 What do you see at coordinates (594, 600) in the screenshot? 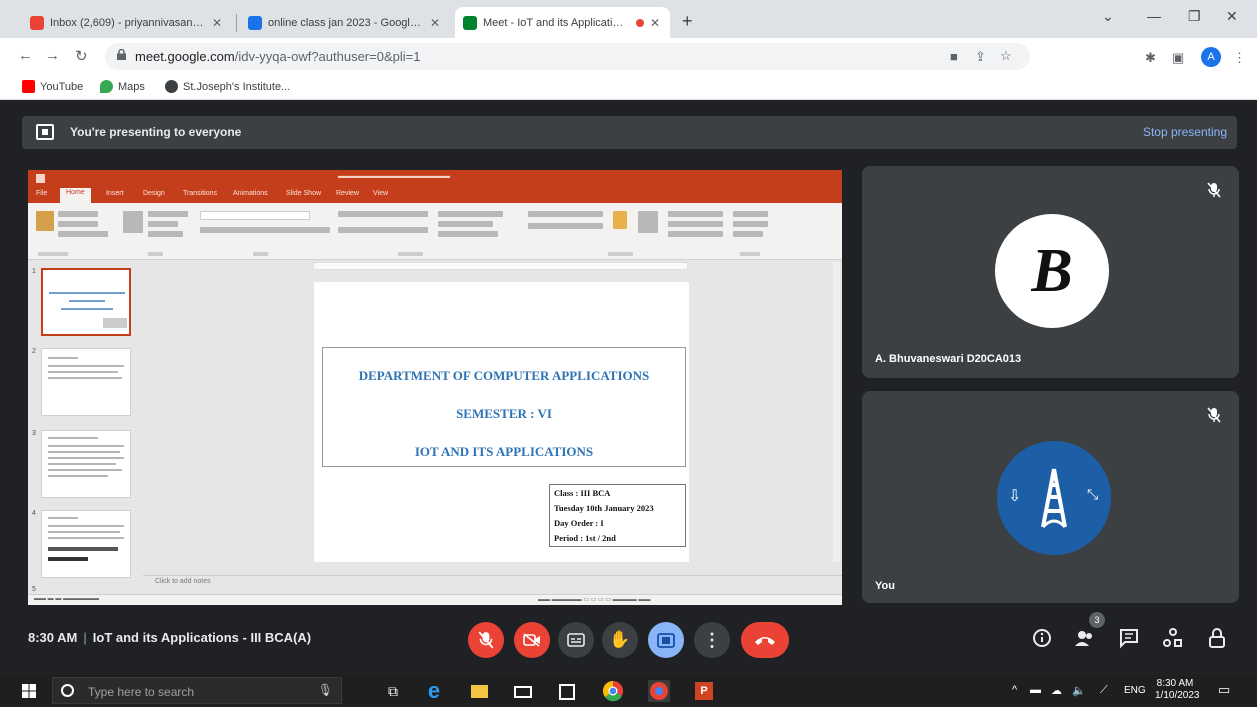
I see `status-controls: ▬▬ ▬▬▬▬▬ ▭ ▭ ▭ ▭ ▬▬▬▬ ▬▬` at bounding box center [594, 600].